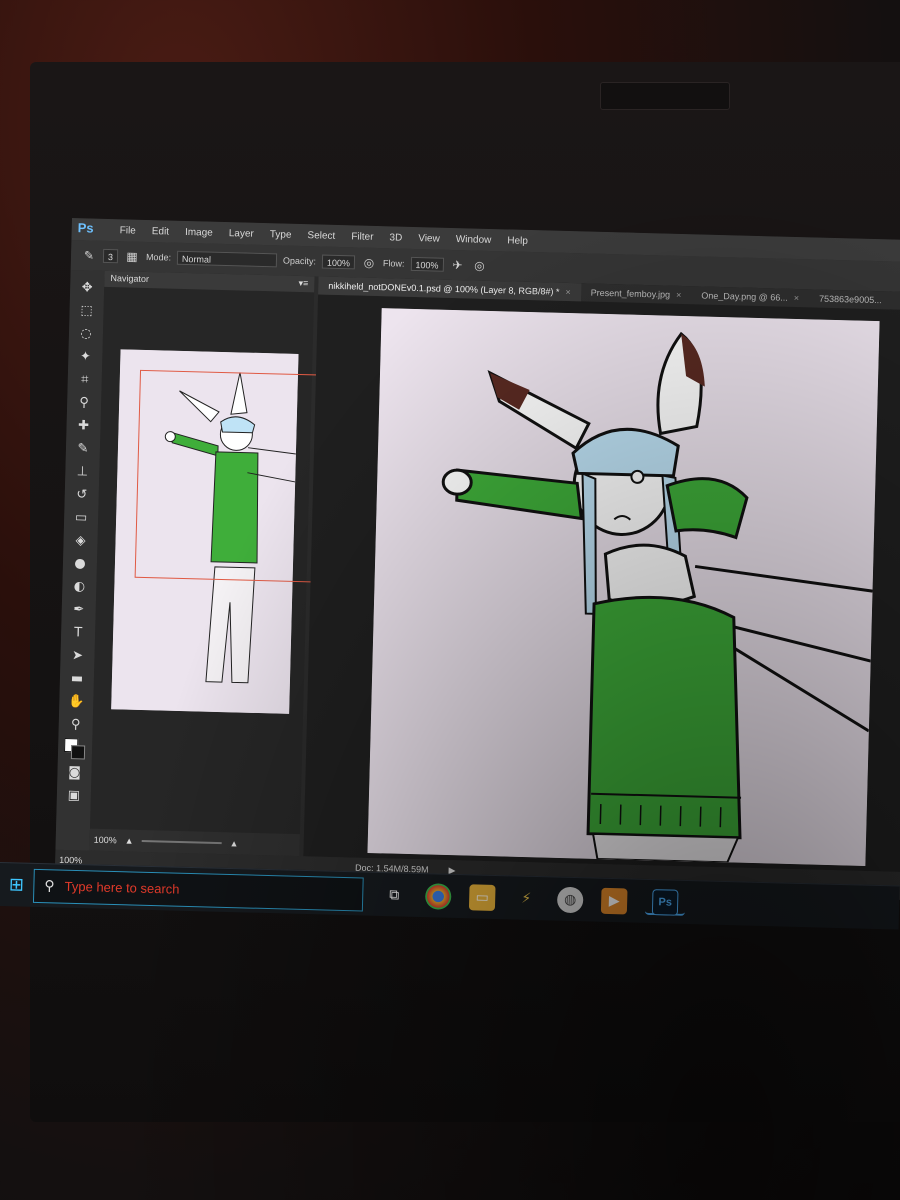  I want to click on opacity-label: Opacity:, so click(299, 261).